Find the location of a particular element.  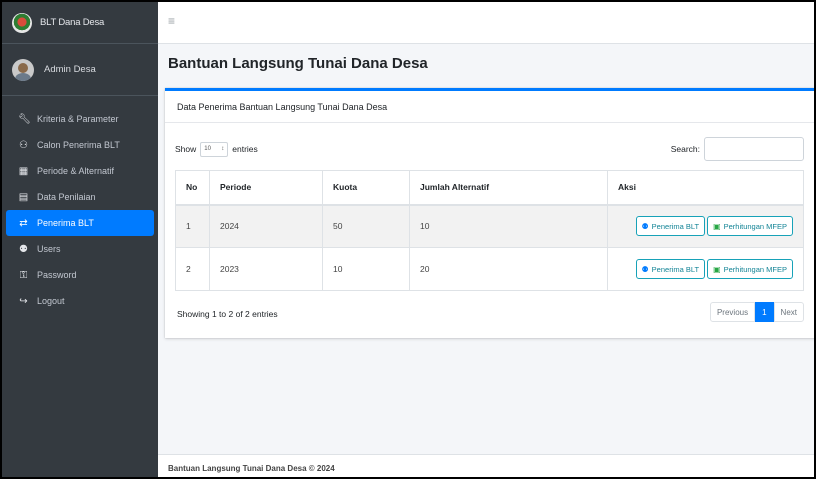

entries-length: Show 10 ↕ entries is located at coordinates (216, 149).